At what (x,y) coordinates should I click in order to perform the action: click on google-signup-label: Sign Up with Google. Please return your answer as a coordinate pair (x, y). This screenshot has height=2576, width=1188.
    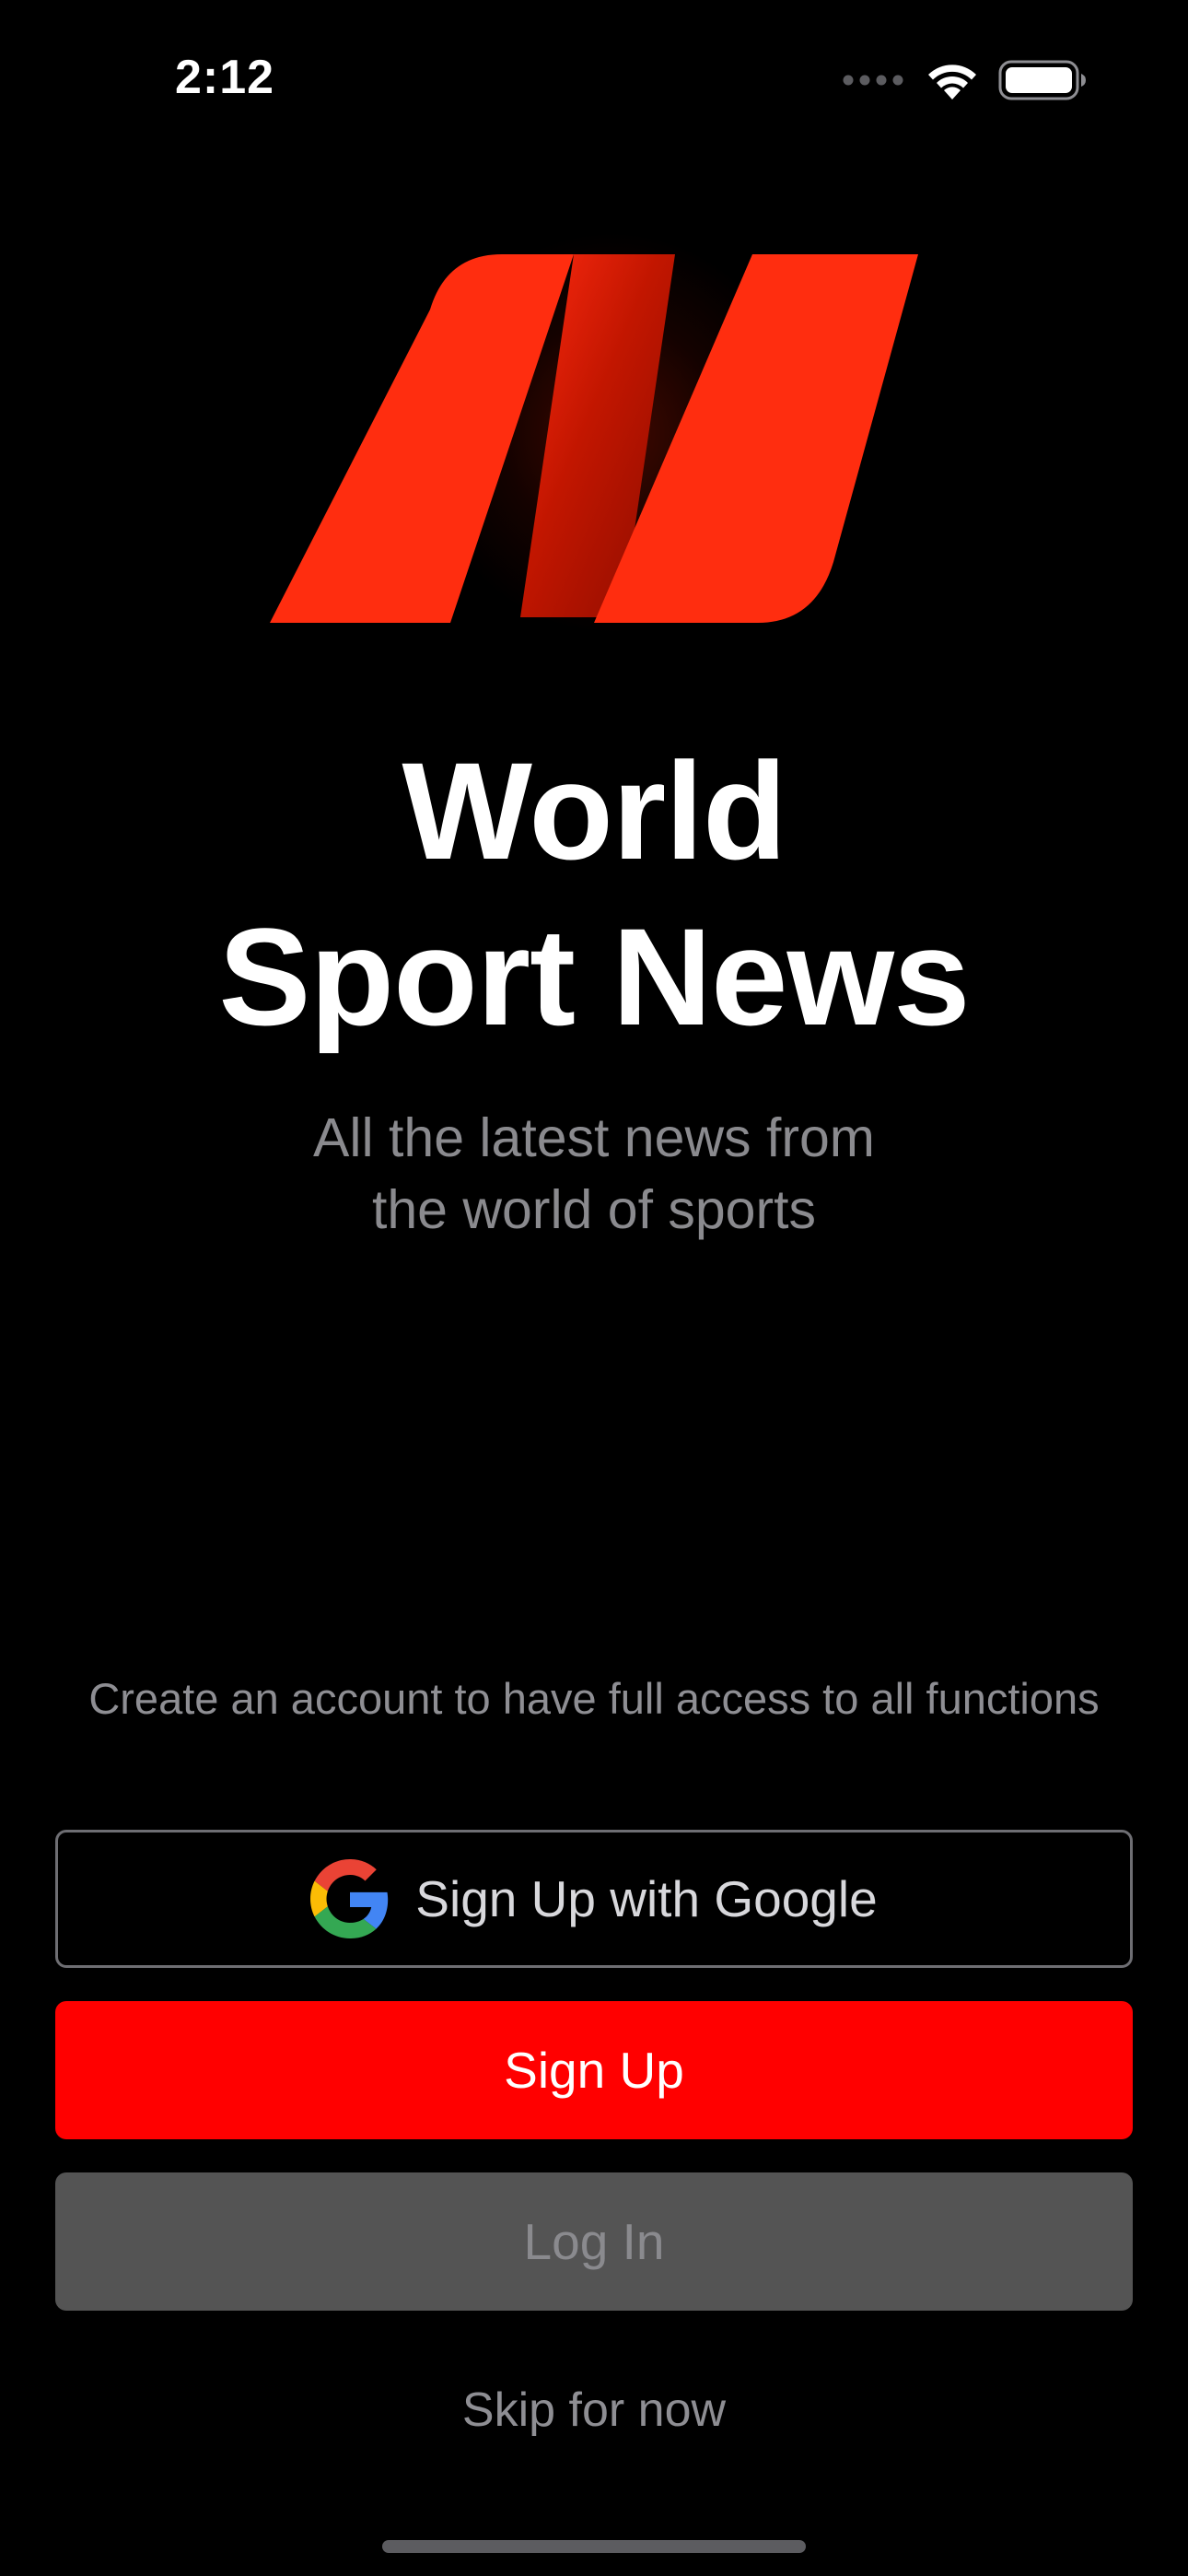
    Looking at the image, I should click on (646, 1898).